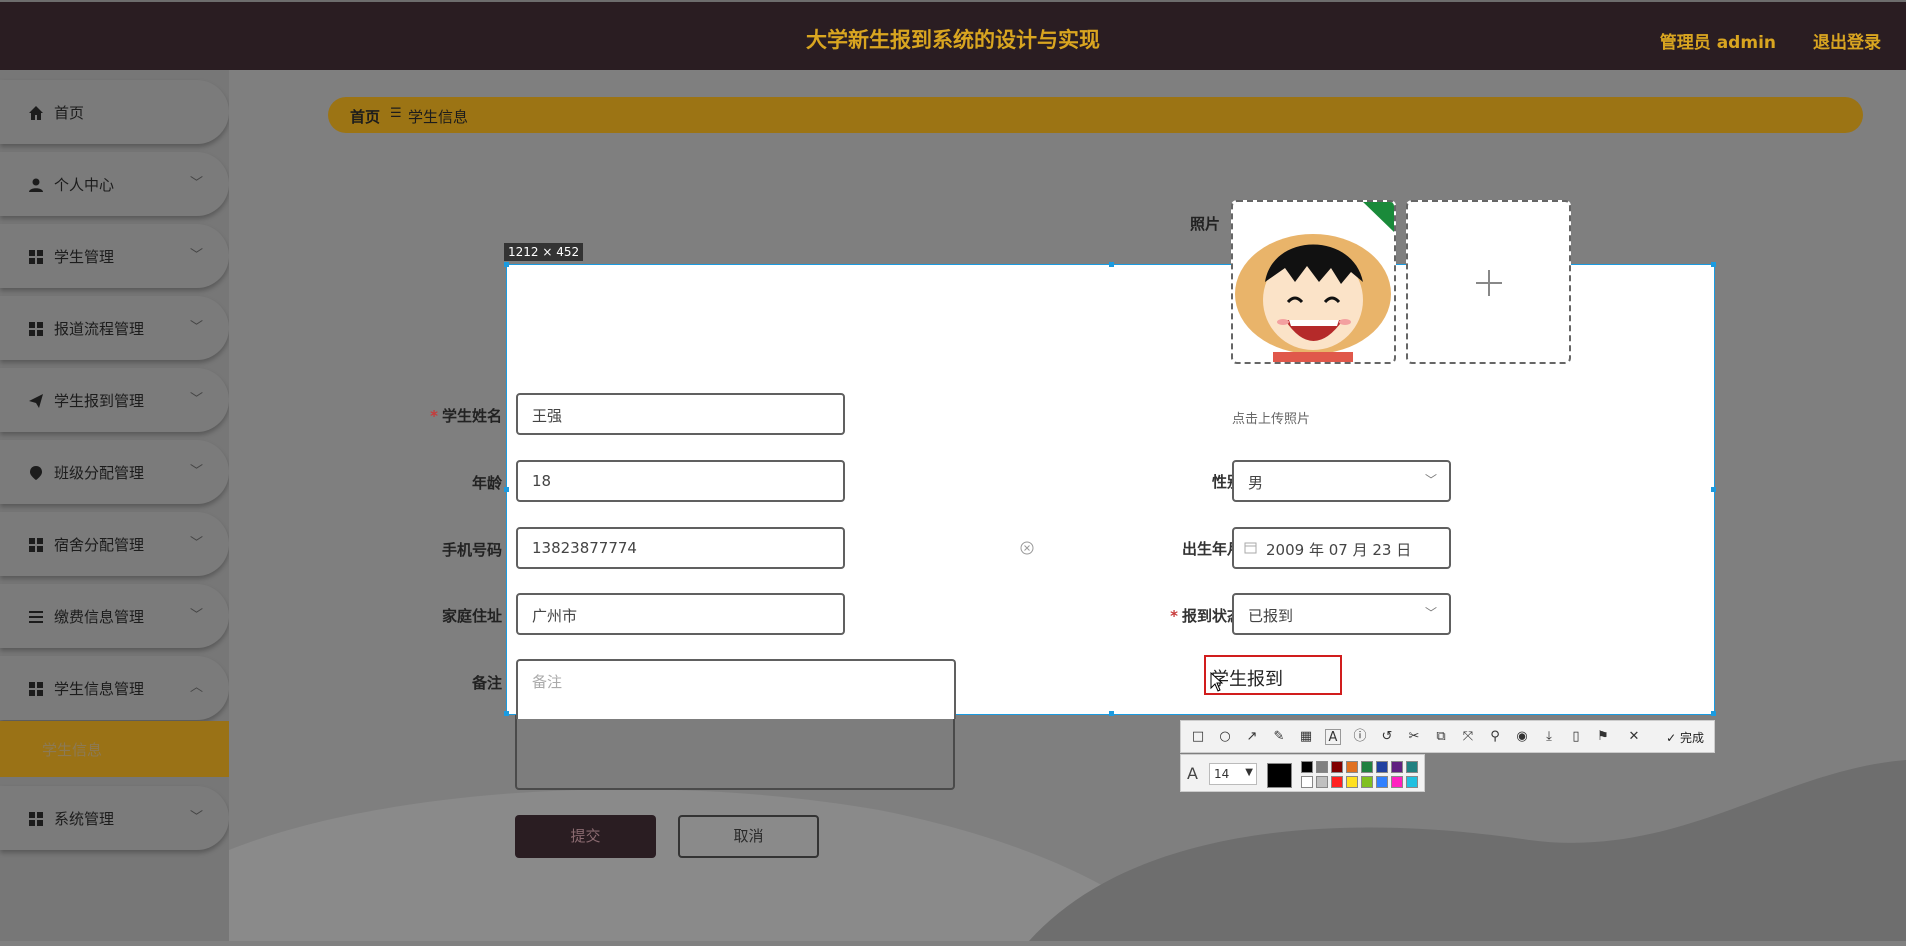 The width and height of the screenshot is (1906, 946). I want to click on address-input: 广州市, so click(680, 614).